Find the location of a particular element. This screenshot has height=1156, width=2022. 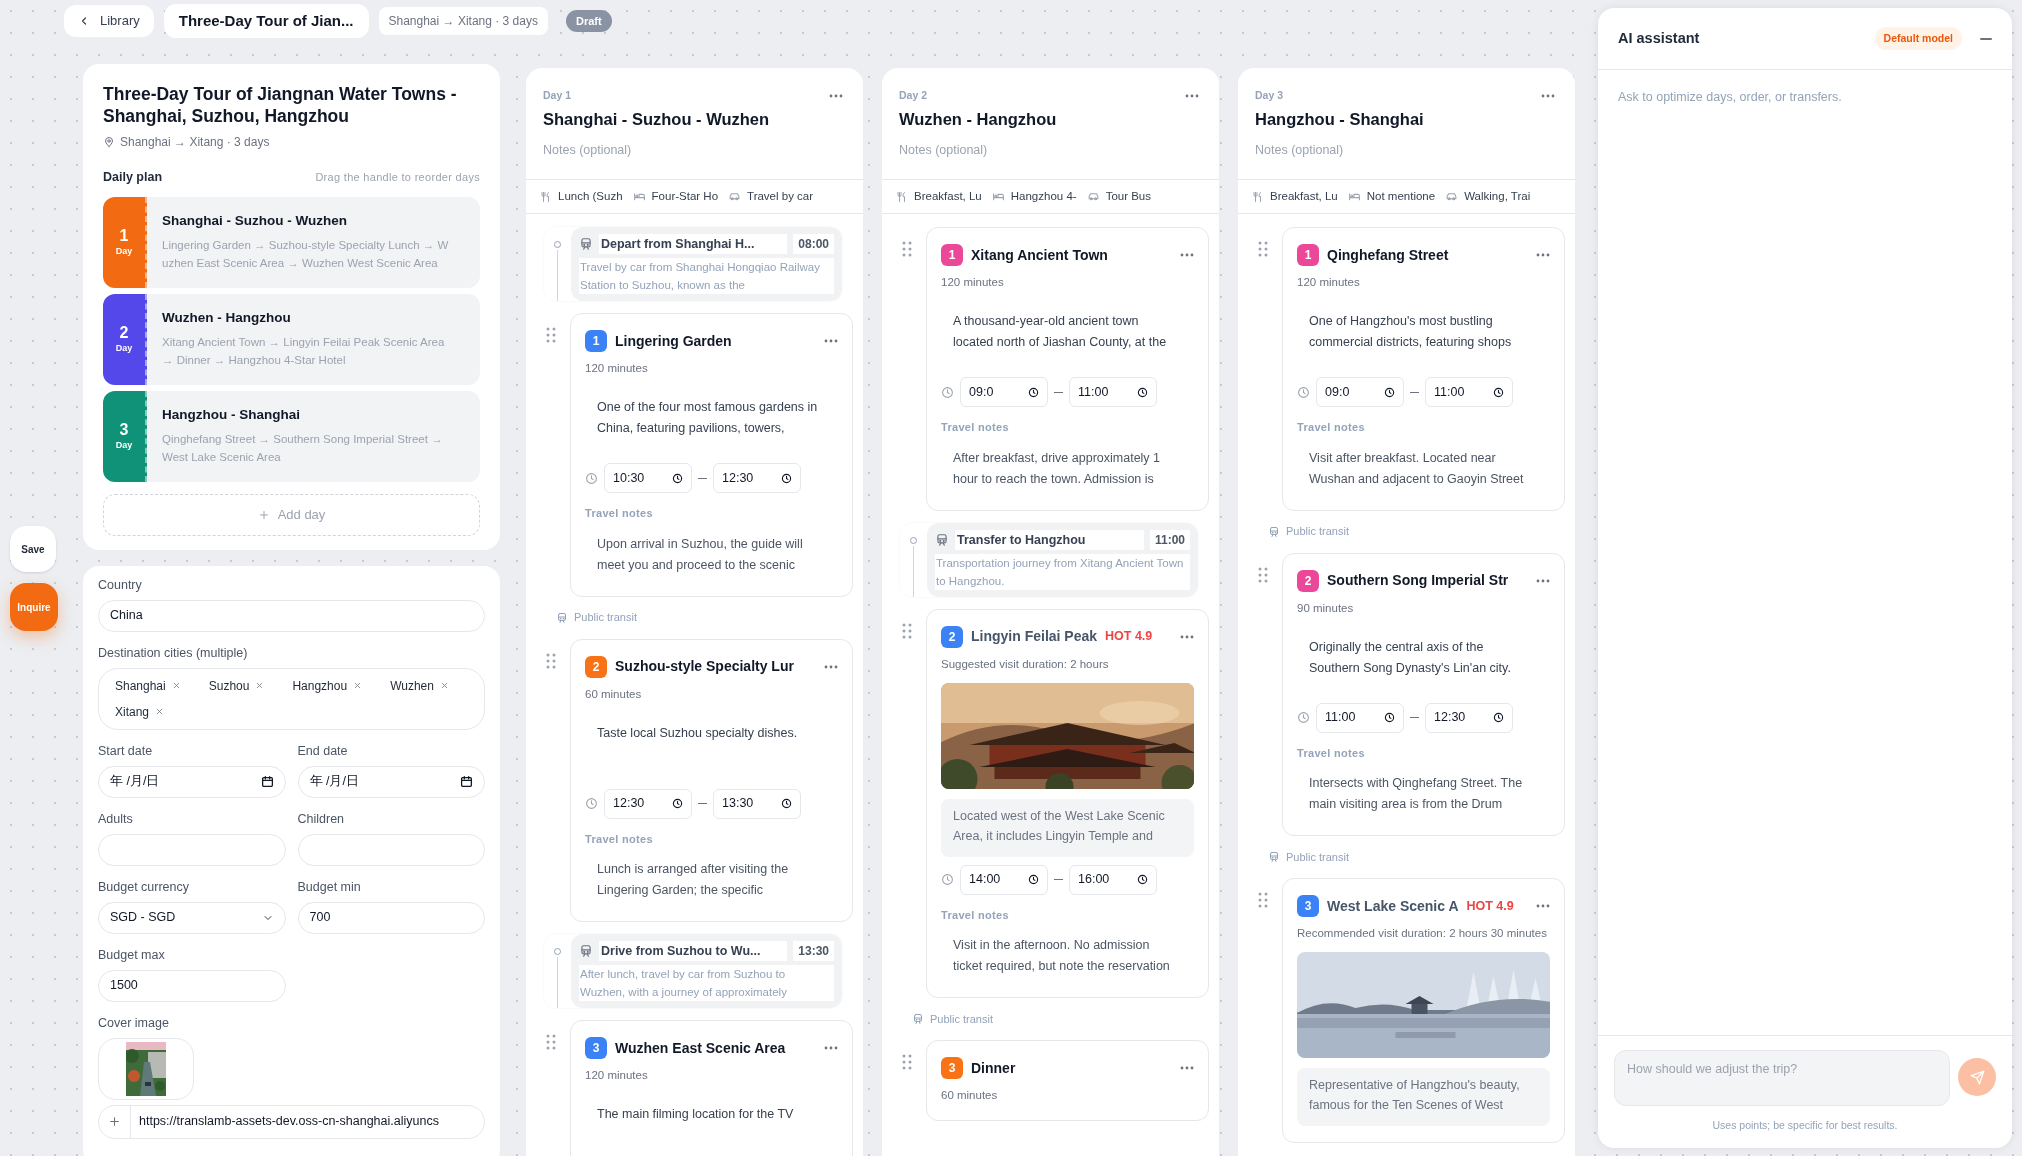

field-label: End date is located at coordinates (323, 751).